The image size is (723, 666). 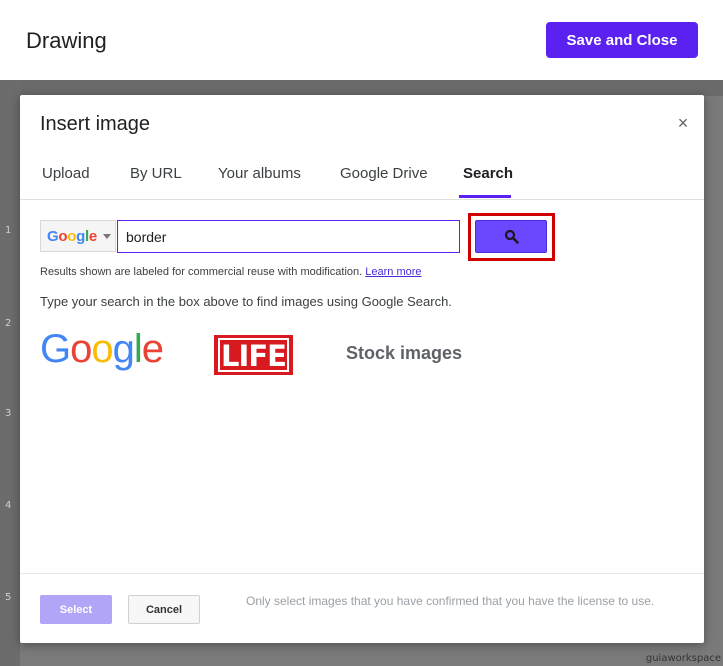 I want to click on life-source-logo: LIFE, so click(x=253, y=355).